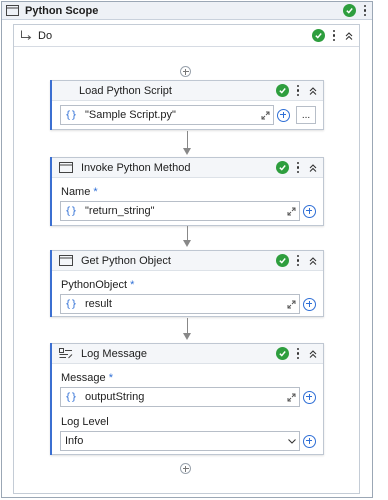 The height and width of the screenshot is (500, 388). I want to click on sequence-header: Do, so click(186, 36).